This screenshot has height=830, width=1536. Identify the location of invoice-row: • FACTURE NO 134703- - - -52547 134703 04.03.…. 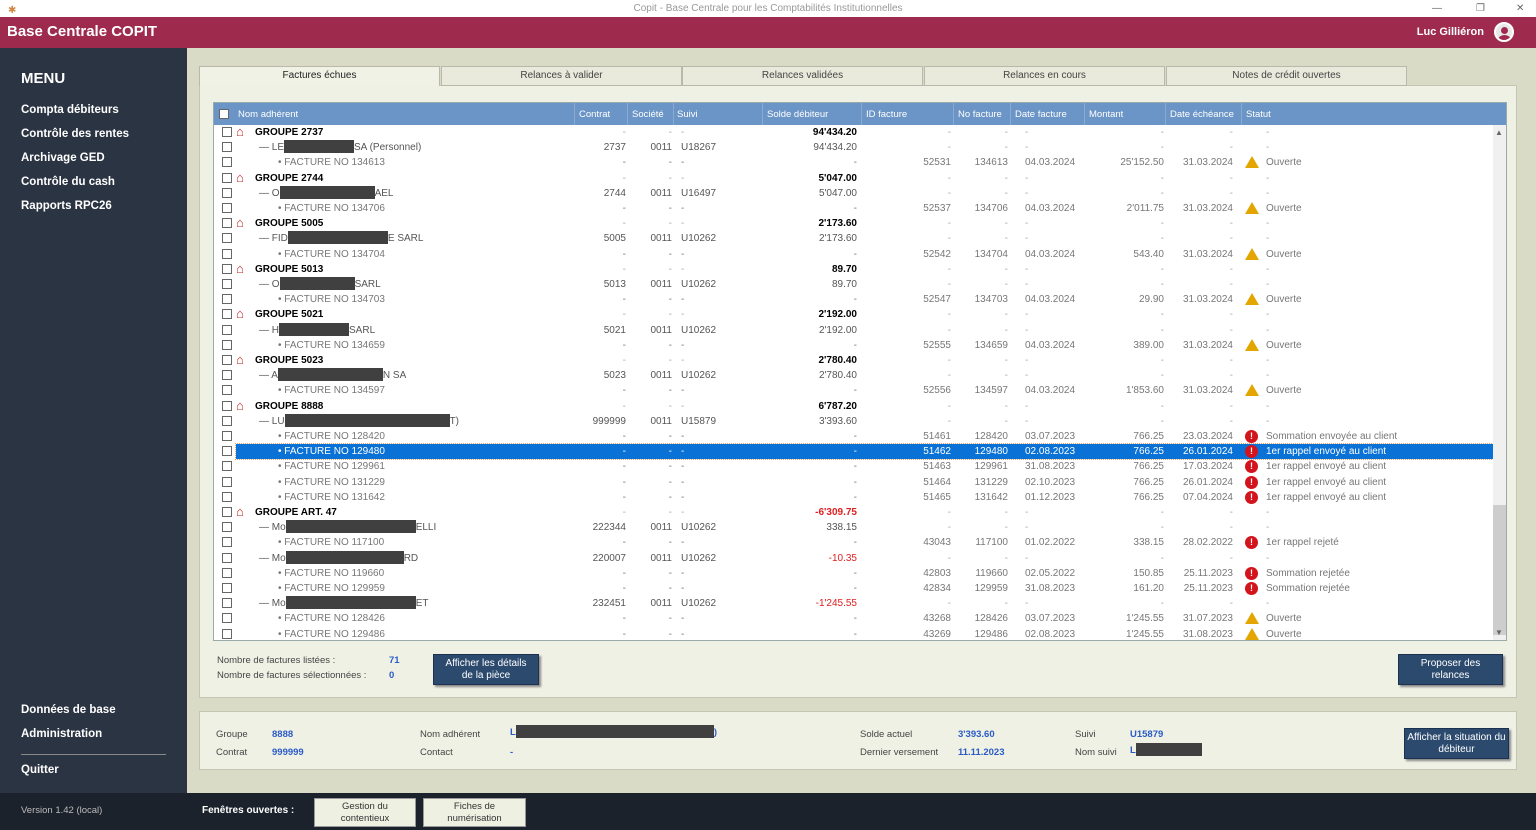
(853, 299).